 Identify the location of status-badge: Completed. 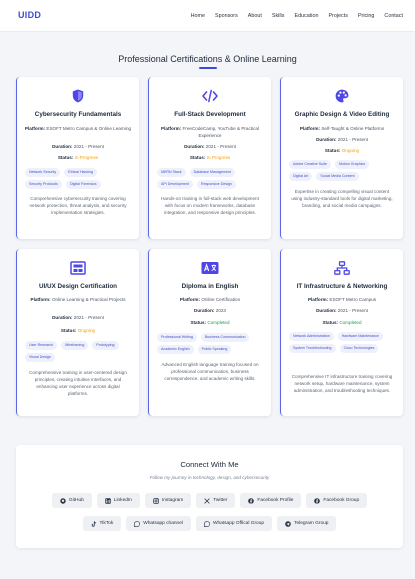
(350, 322).